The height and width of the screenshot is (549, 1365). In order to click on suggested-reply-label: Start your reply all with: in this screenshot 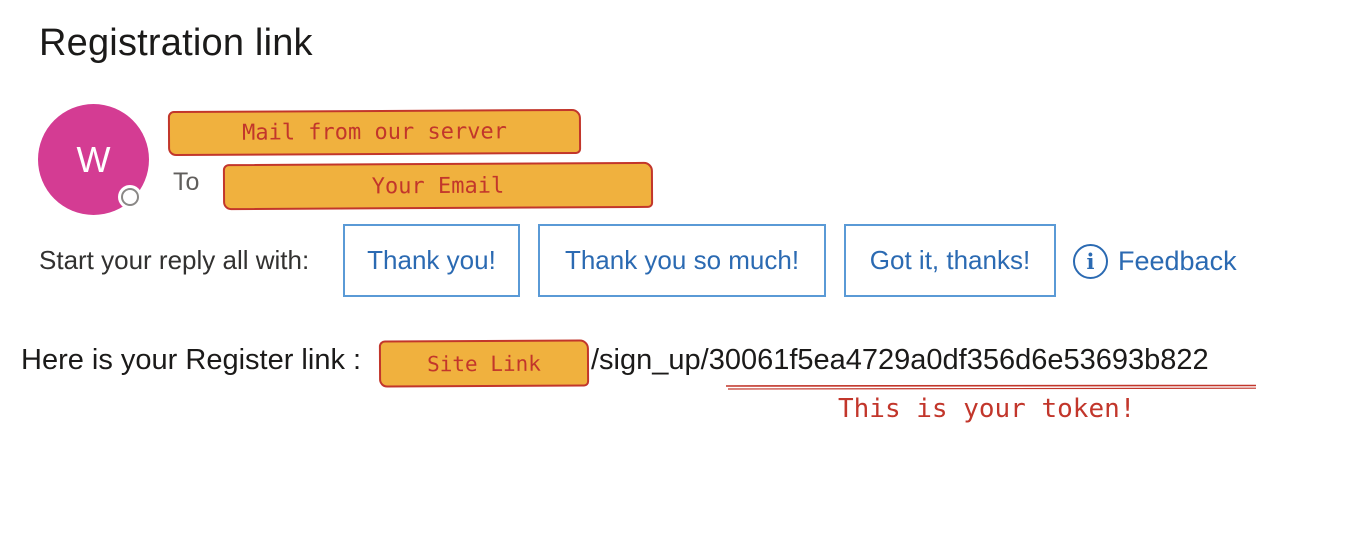, I will do `click(174, 260)`.